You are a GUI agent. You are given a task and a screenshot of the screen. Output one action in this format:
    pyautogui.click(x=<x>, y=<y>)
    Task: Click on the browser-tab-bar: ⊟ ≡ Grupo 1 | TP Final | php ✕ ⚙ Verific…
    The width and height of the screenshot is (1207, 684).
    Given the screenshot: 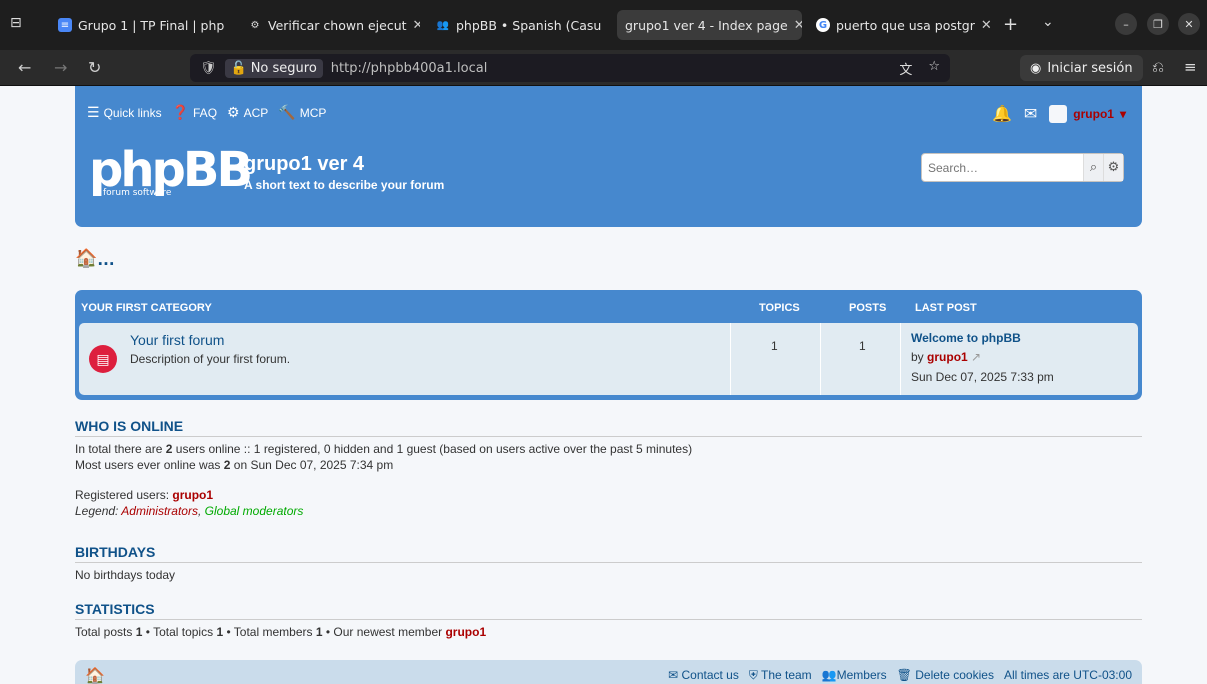 What is the action you would take?
    pyautogui.click(x=603, y=25)
    